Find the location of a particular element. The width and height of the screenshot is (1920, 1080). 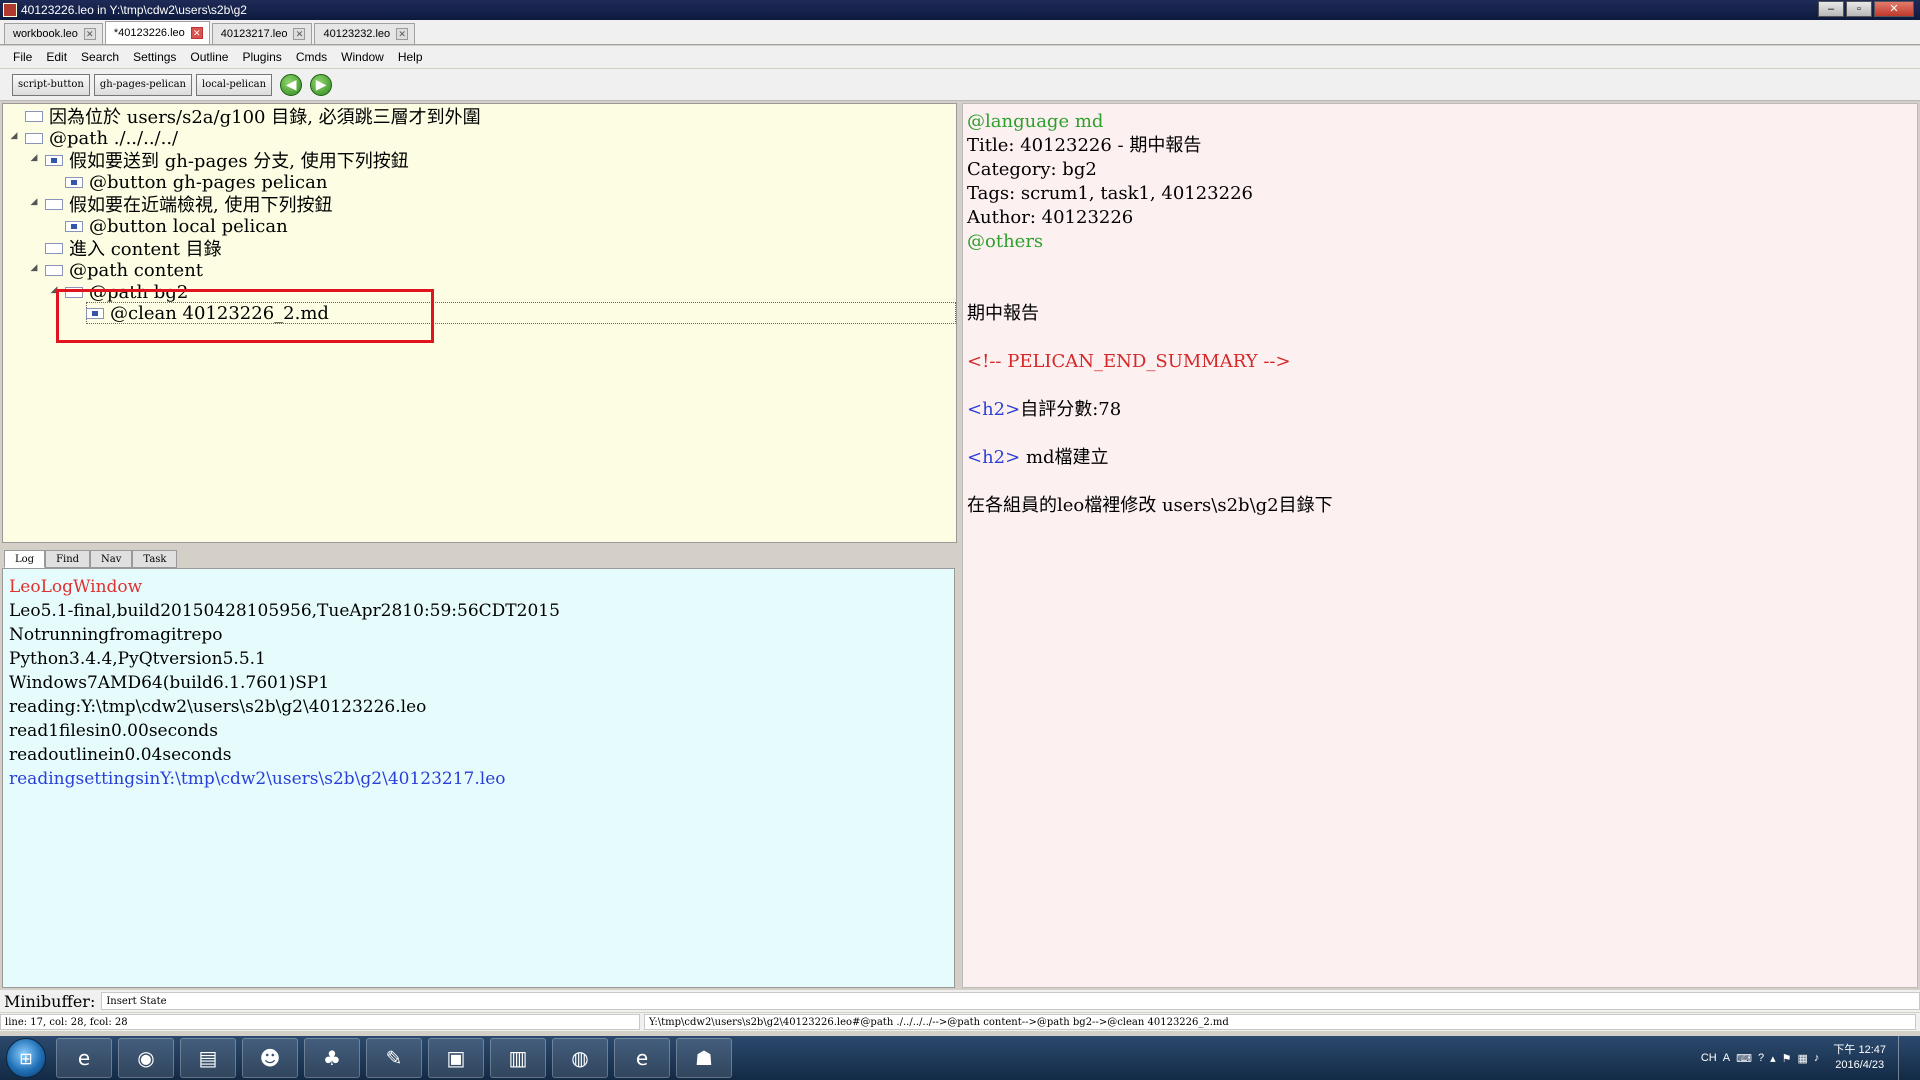

network-icon: ▦ is located at coordinates (1803, 1058).